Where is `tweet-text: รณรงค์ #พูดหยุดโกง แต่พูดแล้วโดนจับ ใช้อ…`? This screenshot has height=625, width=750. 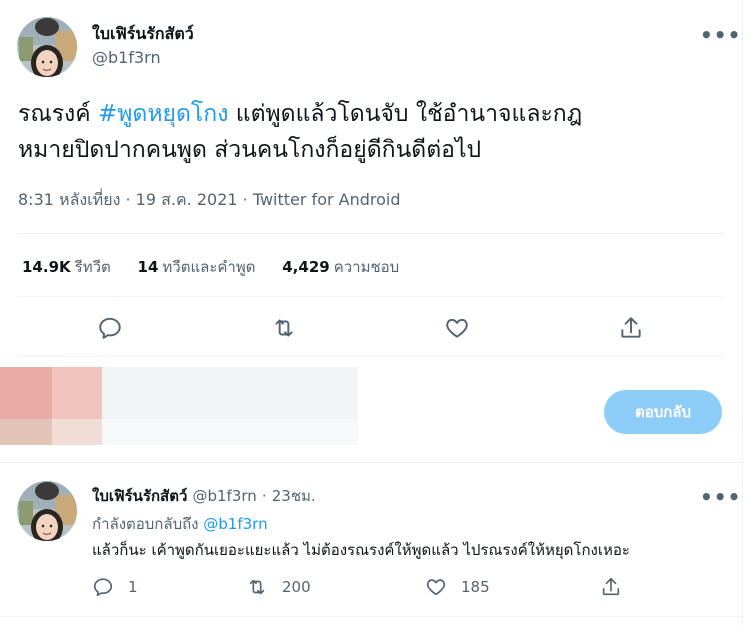 tweet-text: รณรงค์ #พูดหยุดโกง แต่พูดแล้วโดนจับ ใช้อ… is located at coordinates (373, 132).